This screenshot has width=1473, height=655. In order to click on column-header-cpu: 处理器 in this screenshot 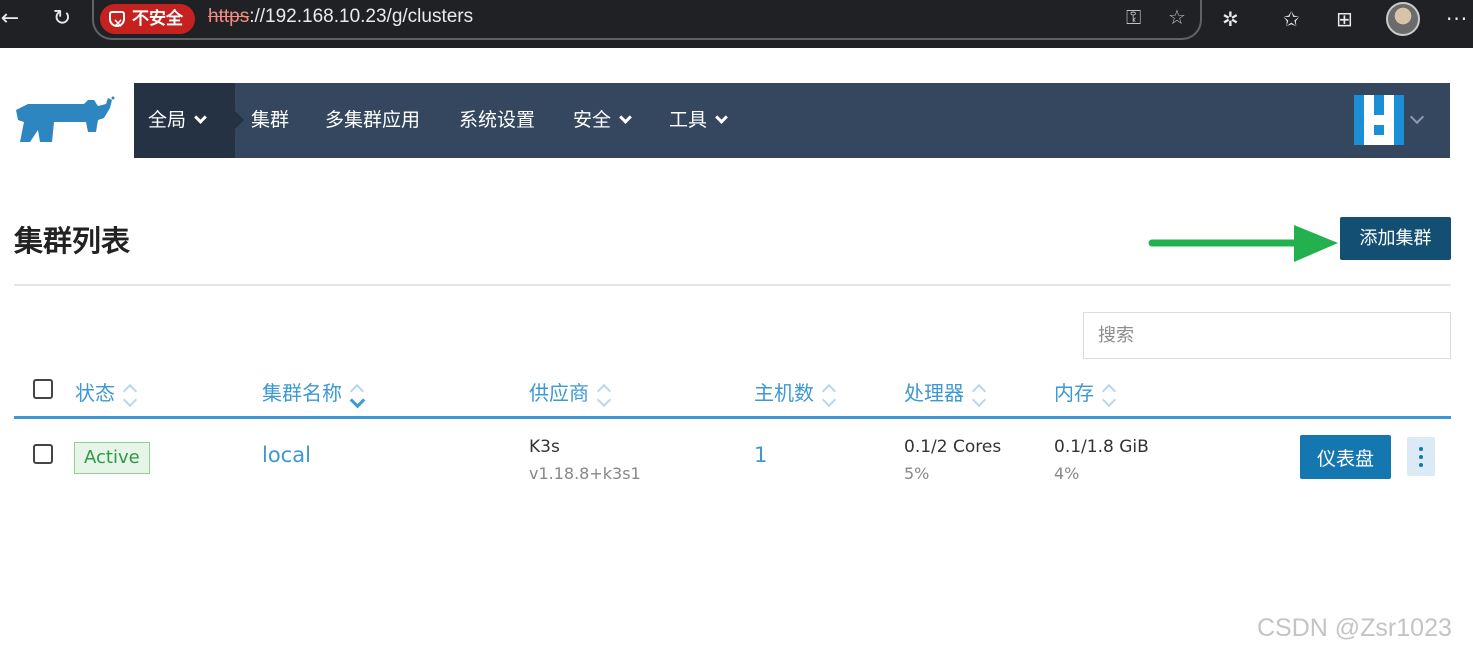, I will do `click(944, 393)`.